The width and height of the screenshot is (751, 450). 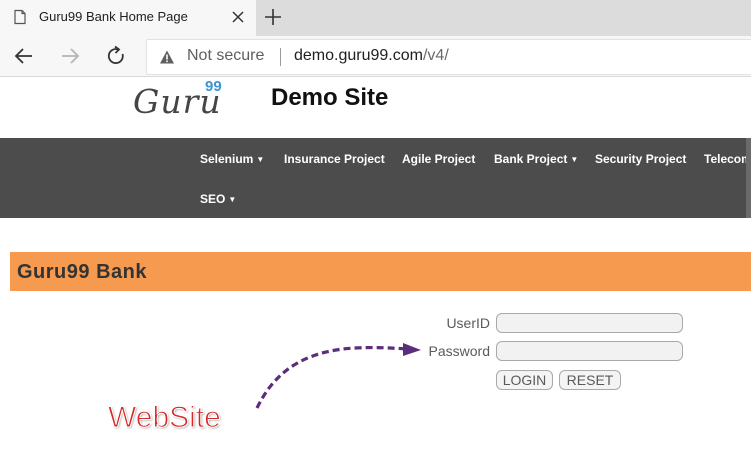 I want to click on logo-superscript: 99, so click(x=213, y=86).